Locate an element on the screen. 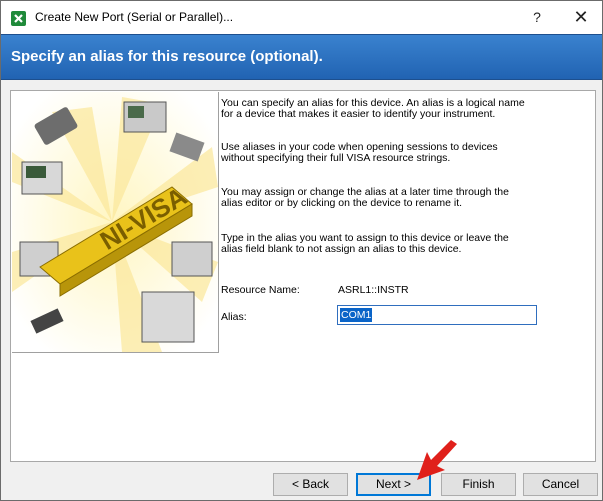 The height and width of the screenshot is (501, 603). pointer-arrow-icon is located at coordinates (437, 460).